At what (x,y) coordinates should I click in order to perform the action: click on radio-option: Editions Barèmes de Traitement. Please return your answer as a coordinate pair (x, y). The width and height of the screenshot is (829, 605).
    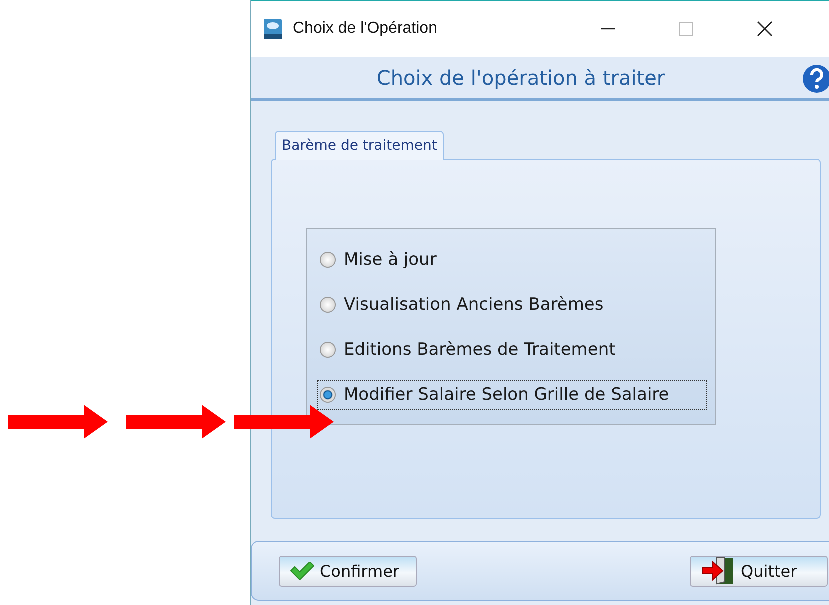
    Looking at the image, I should click on (512, 350).